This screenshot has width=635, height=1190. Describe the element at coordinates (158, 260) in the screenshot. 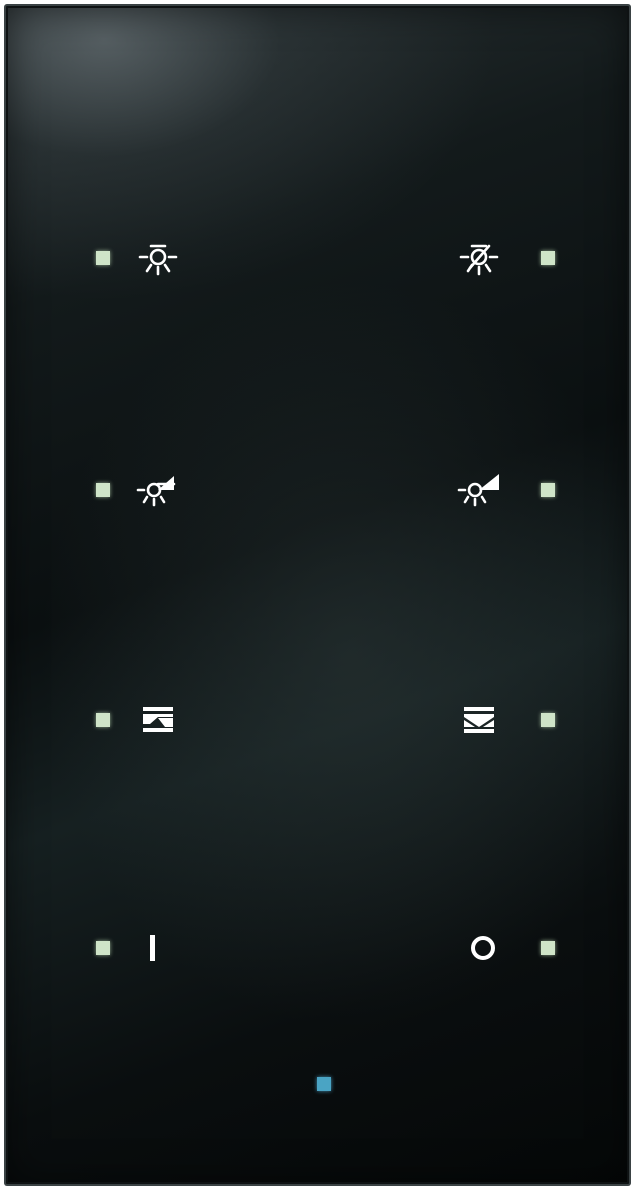

I see `light-on-icon` at that location.